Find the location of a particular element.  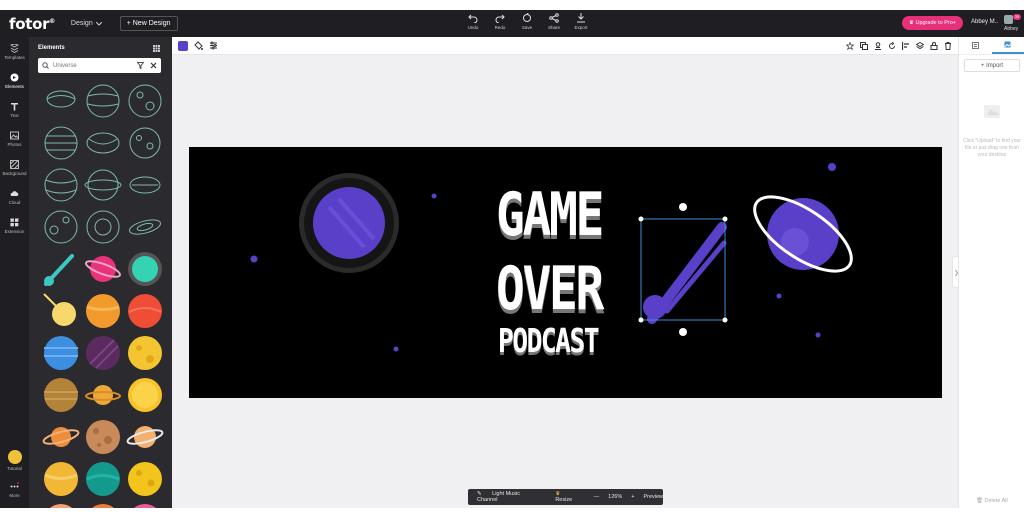

peach-planet-thumb is located at coordinates (61, 505).